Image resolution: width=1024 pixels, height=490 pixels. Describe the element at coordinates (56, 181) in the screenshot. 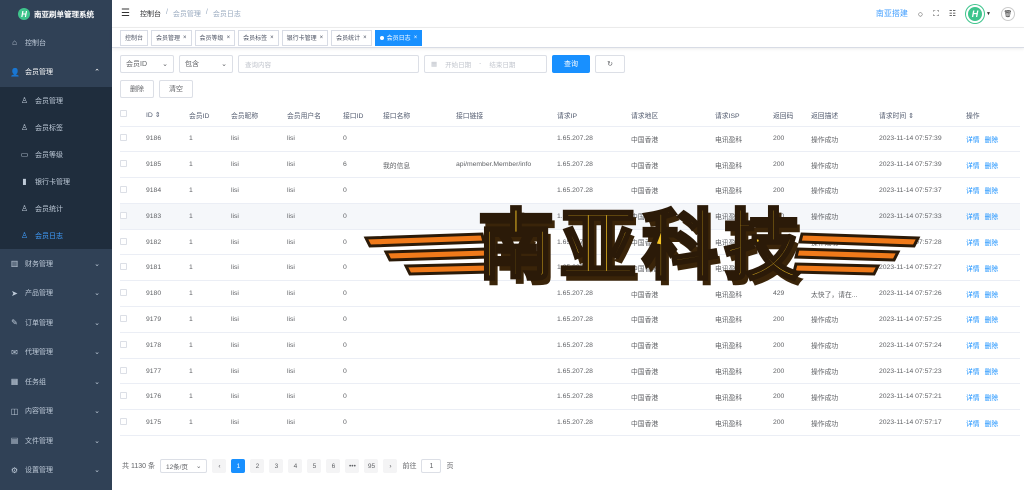

I see `sidebar-item-bank-card: ▮ 银行卡管理` at that location.